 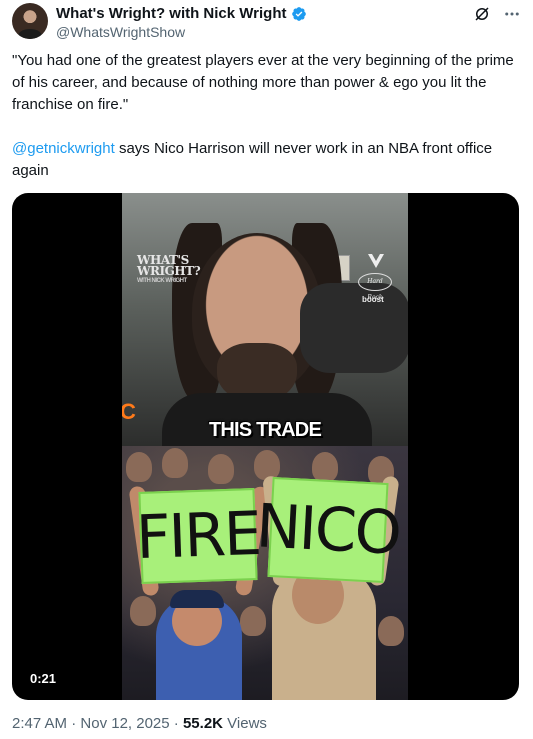 What do you see at coordinates (39, 723) in the screenshot?
I see `tweet-time: 2:47 AM` at bounding box center [39, 723].